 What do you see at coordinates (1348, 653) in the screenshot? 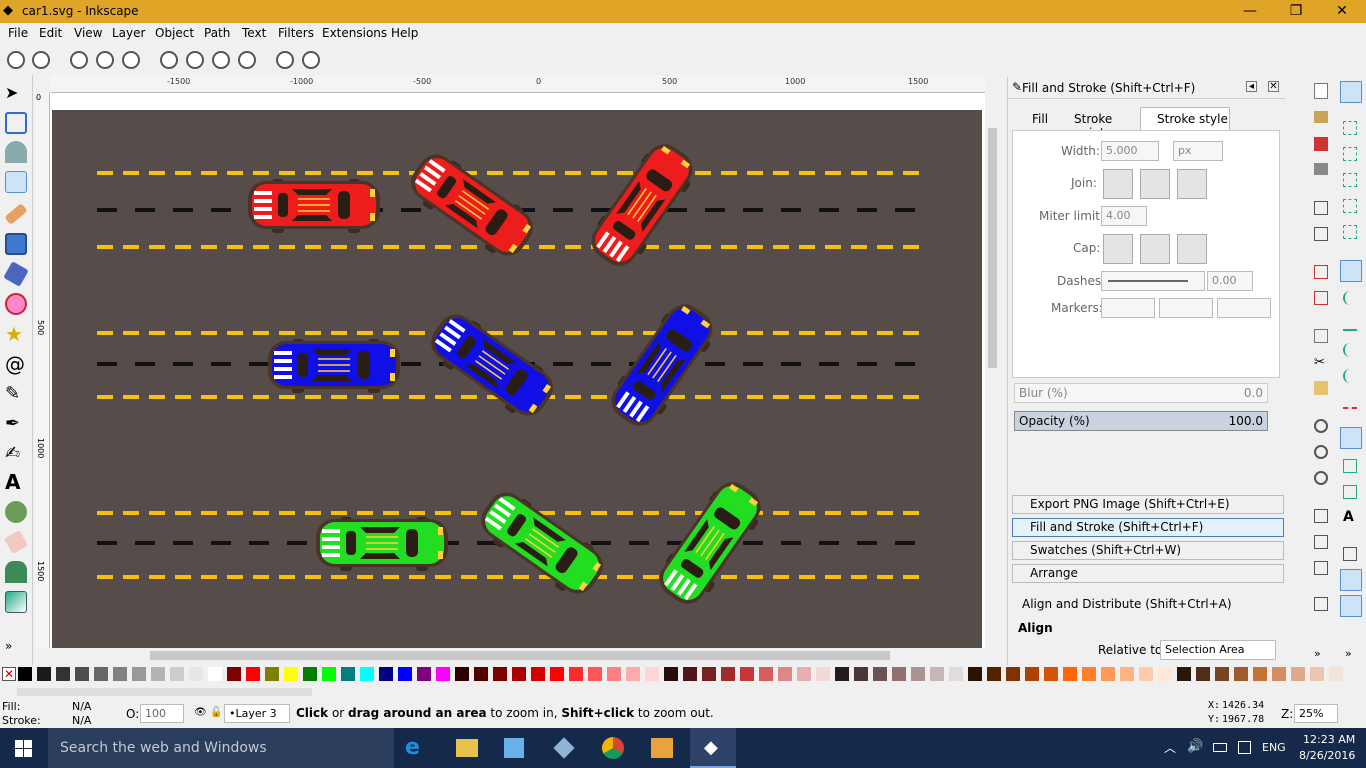
I see `more-snap-icon: »` at bounding box center [1348, 653].